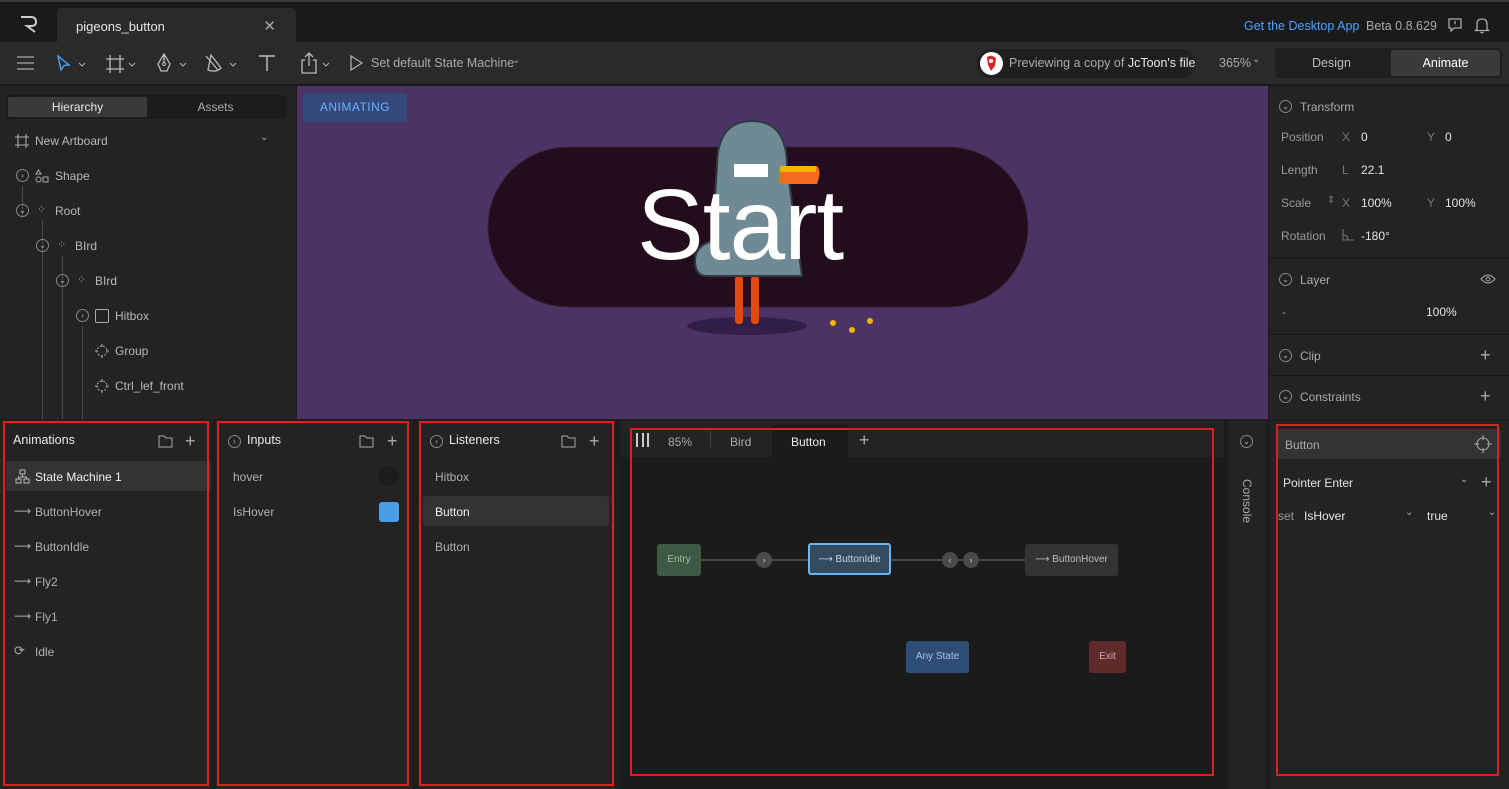 The height and width of the screenshot is (789, 1509). Describe the element at coordinates (679, 560) in the screenshot. I see `entry-node: Entry` at that location.